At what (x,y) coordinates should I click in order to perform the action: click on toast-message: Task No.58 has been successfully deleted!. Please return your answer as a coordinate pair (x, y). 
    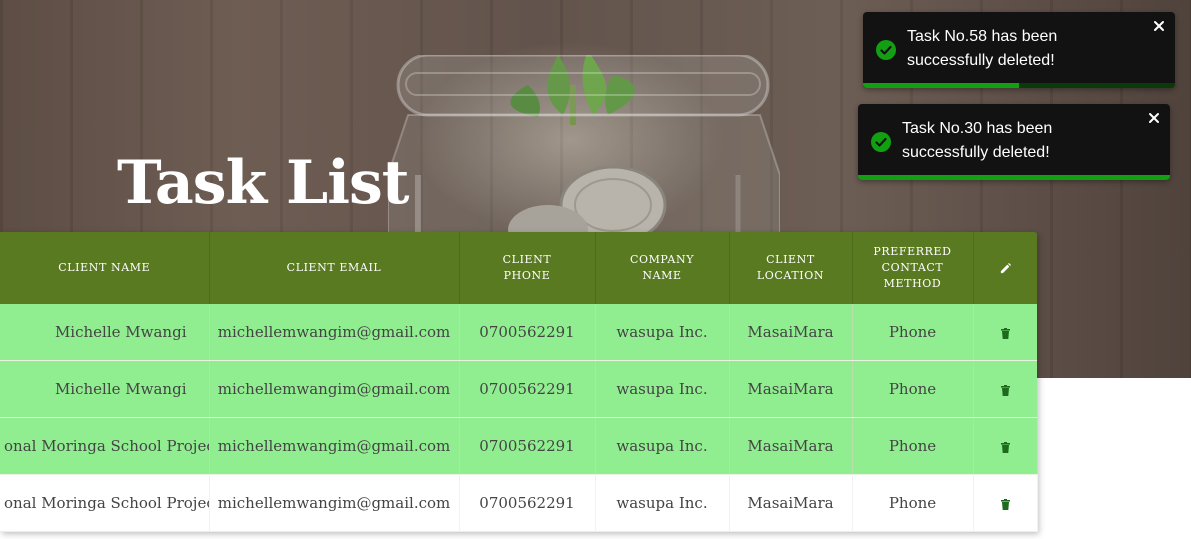
    Looking at the image, I should click on (982, 48).